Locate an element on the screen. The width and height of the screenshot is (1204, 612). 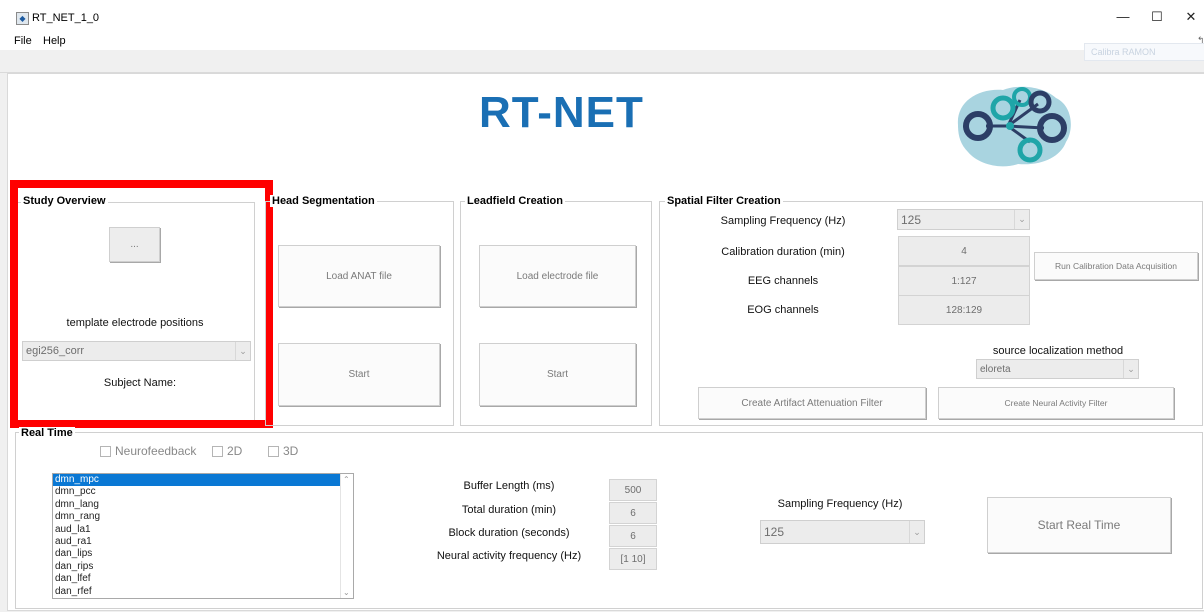
total-duration-field: 6 is located at coordinates (633, 513).